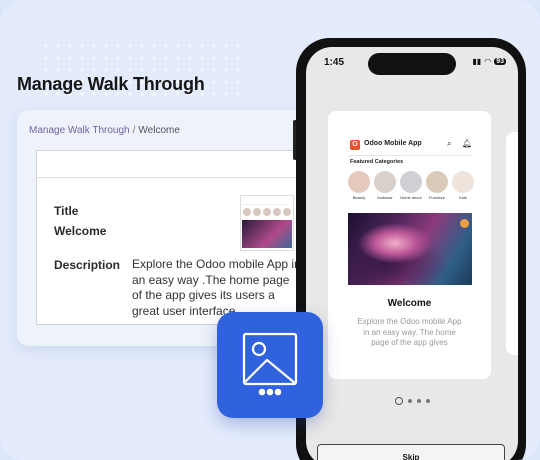 This screenshot has width=540, height=460. I want to click on breadcrumb-parent-link: Manage Walk Through, so click(79, 130).